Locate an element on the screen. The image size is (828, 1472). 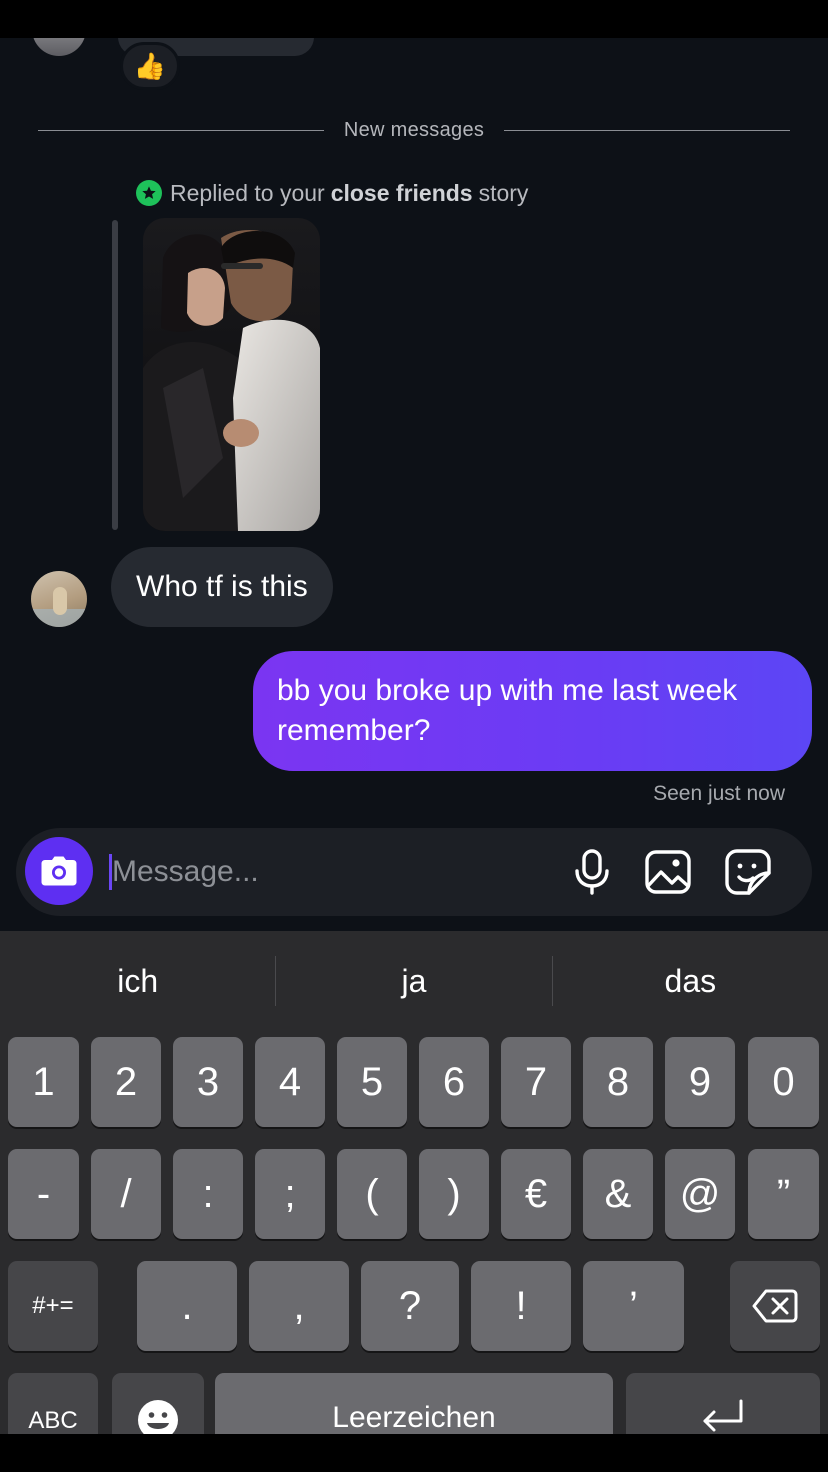
microphone-icon is located at coordinates (592, 872).